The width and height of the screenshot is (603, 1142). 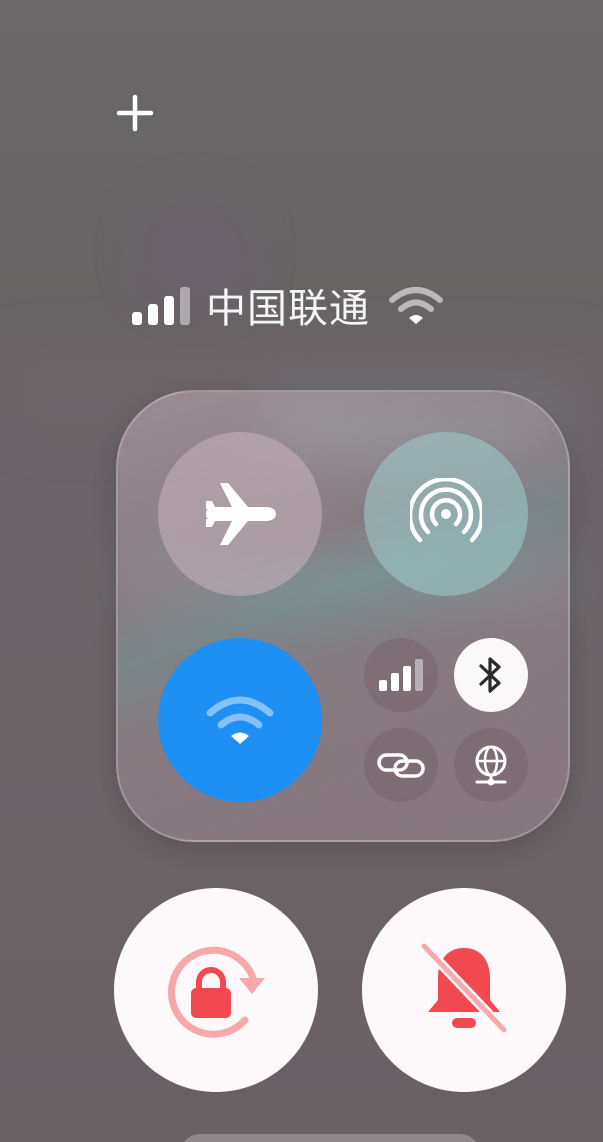 I want to click on rotation-lock-toggle, so click(x=216, y=990).